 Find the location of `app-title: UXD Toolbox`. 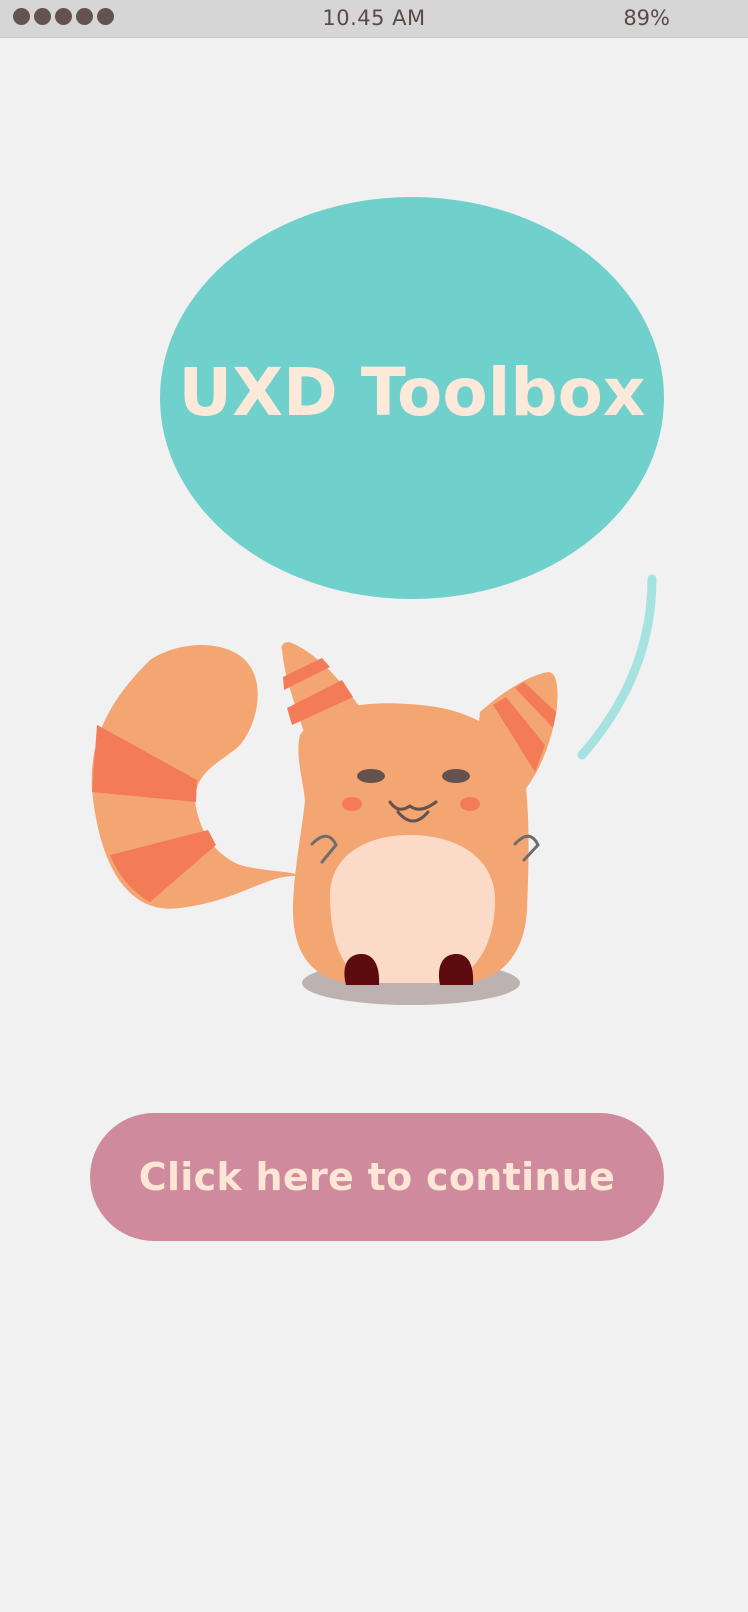

app-title: UXD Toolbox is located at coordinates (412, 392).